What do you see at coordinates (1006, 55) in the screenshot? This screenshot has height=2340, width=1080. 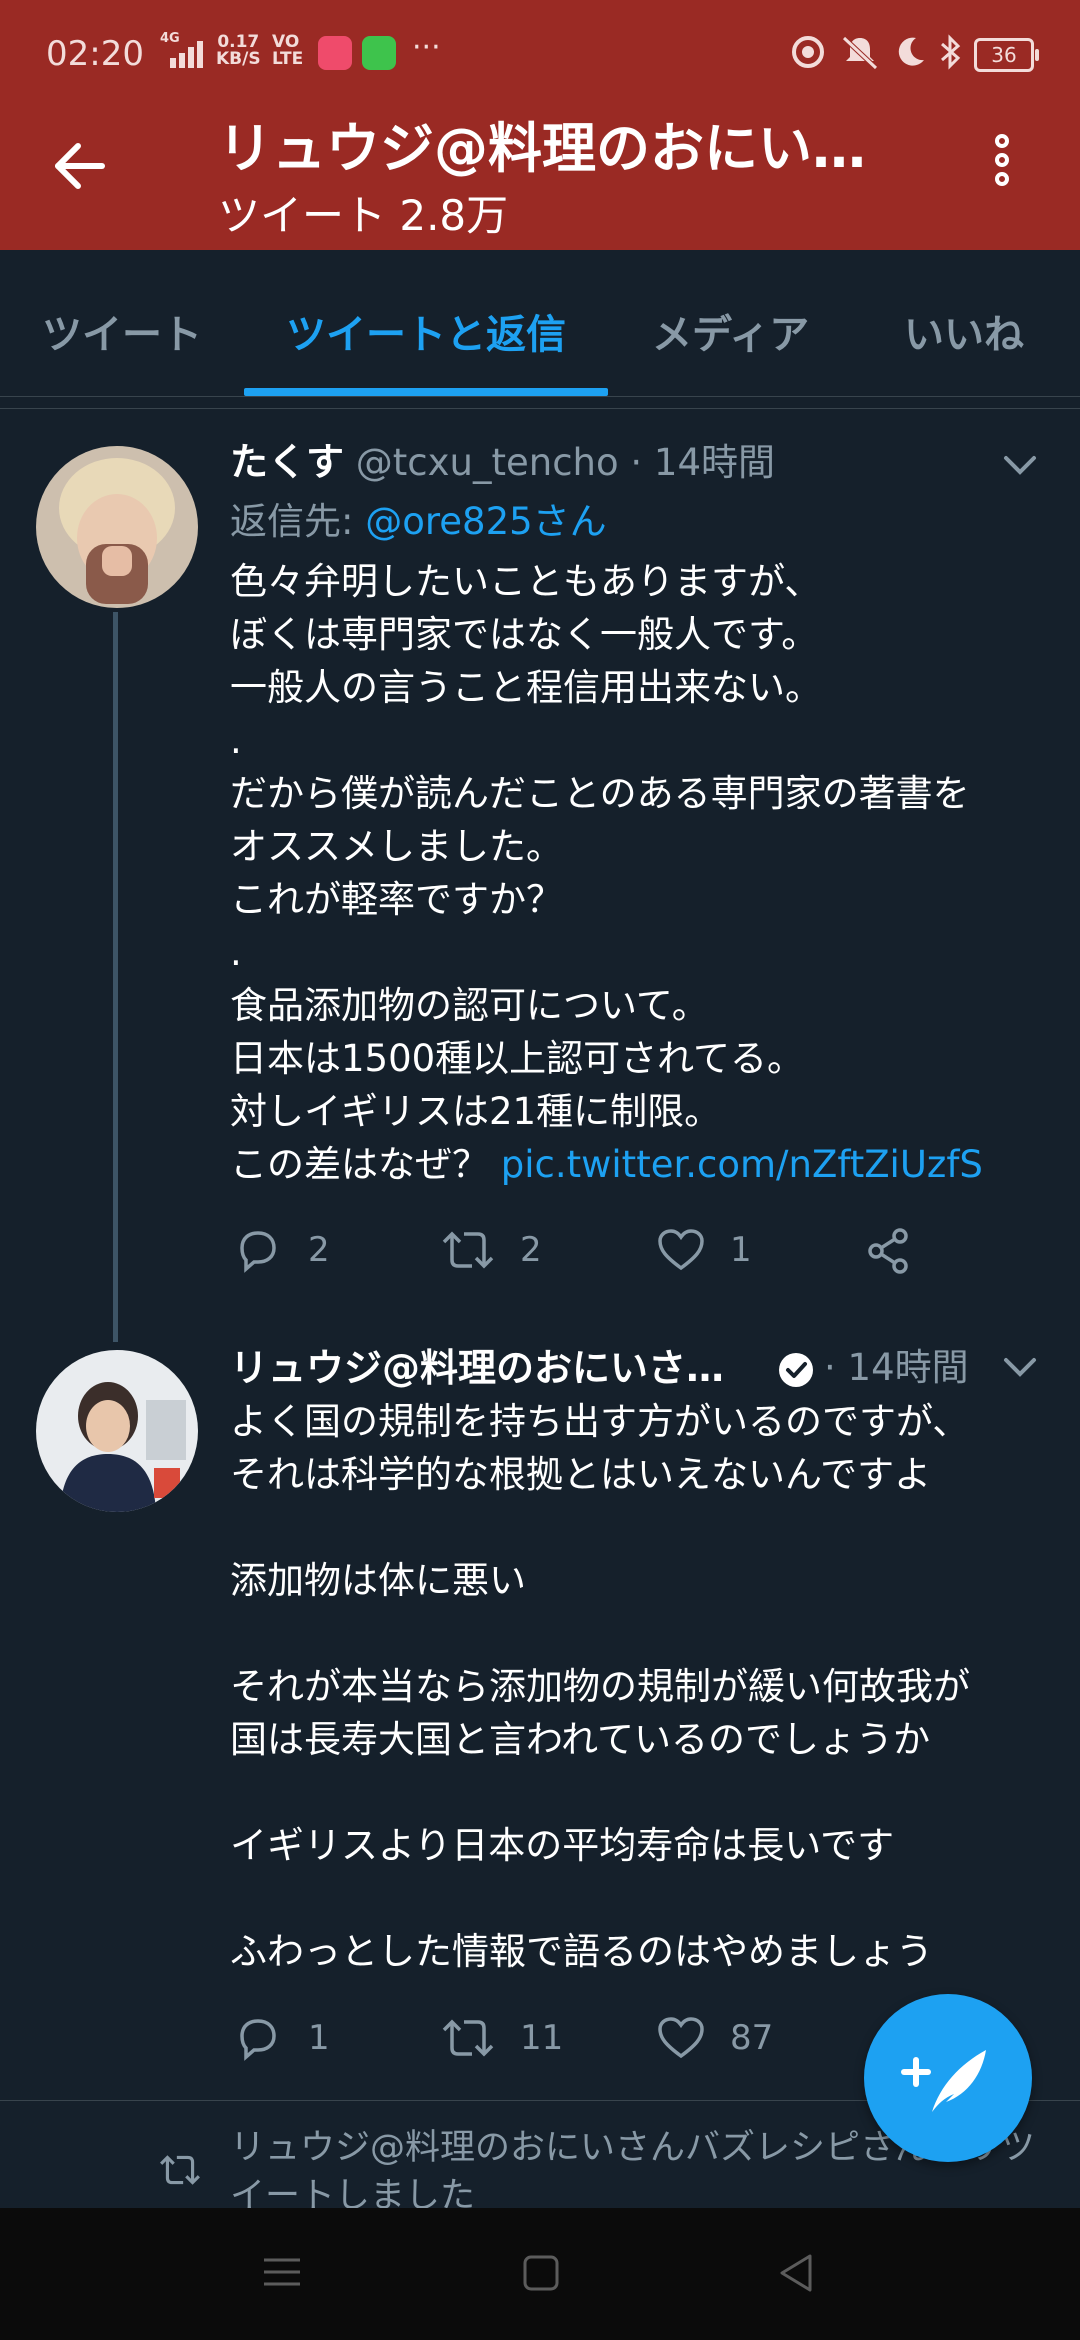 I see `battery-indicator: 36` at bounding box center [1006, 55].